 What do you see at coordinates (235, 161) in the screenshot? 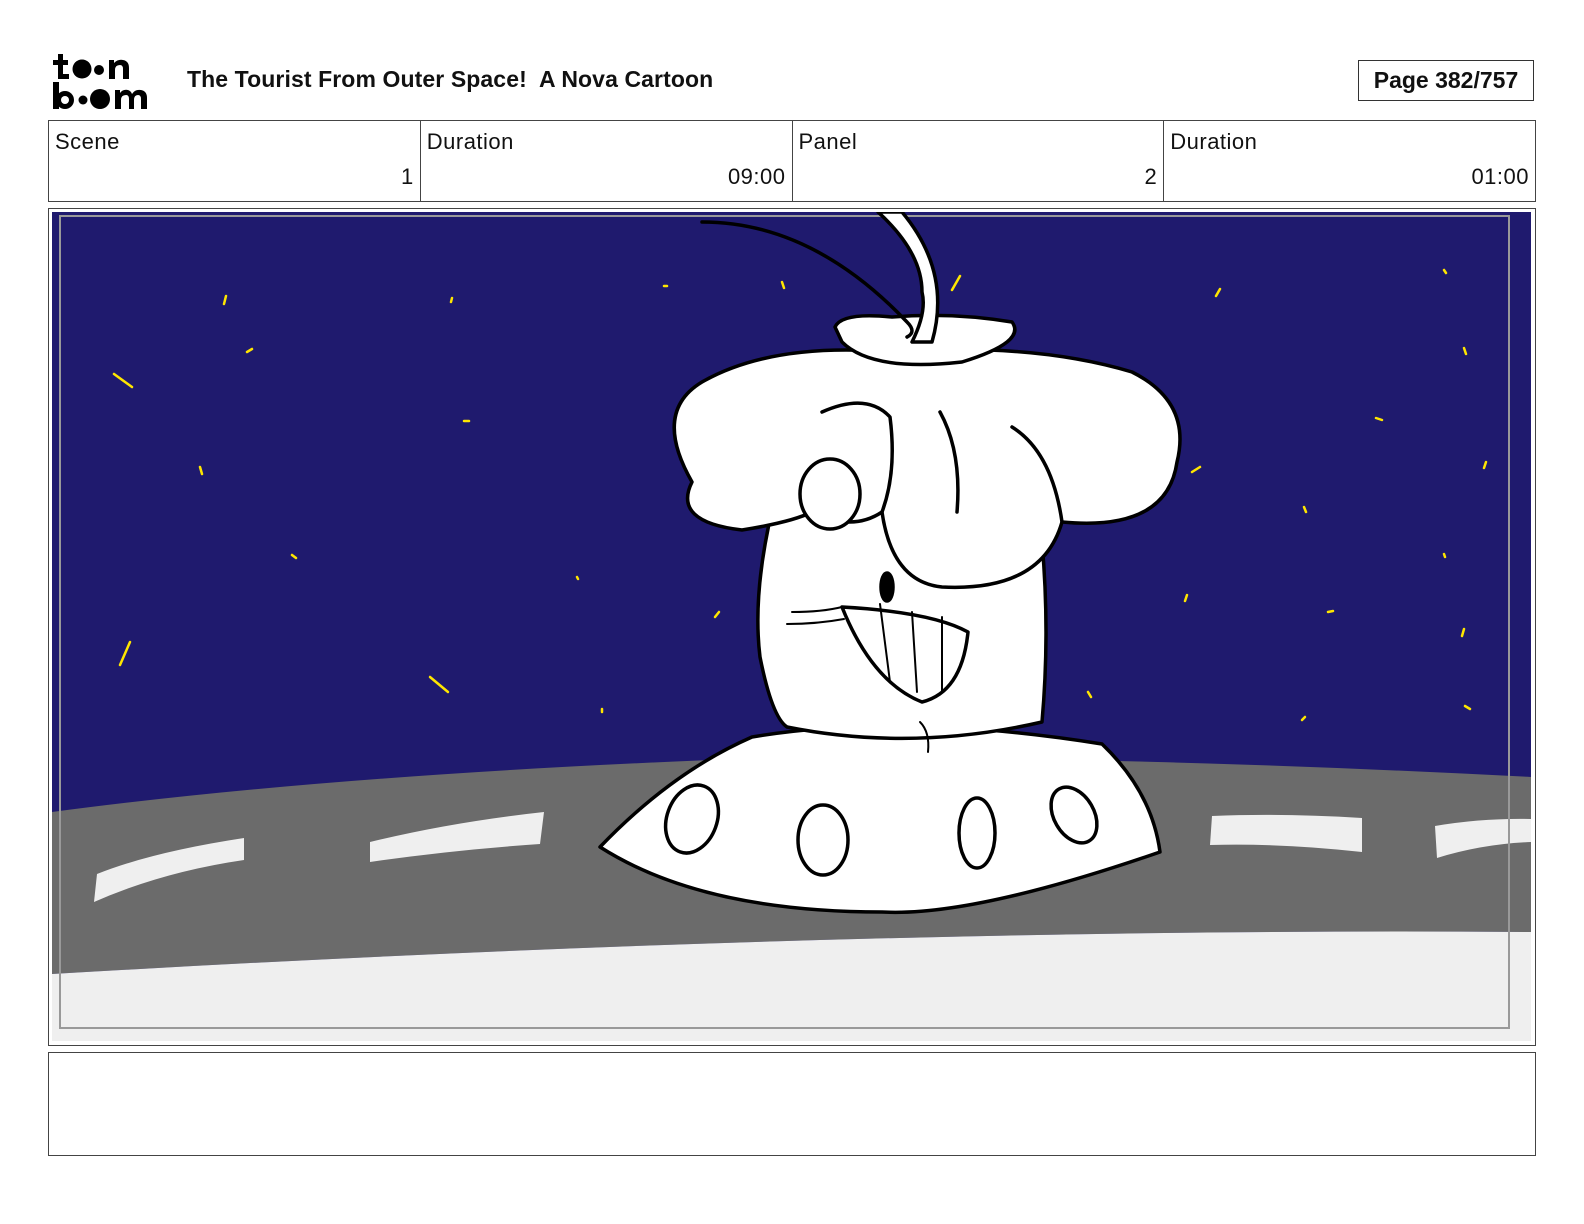
I see `scene-cell: Scene 1` at bounding box center [235, 161].